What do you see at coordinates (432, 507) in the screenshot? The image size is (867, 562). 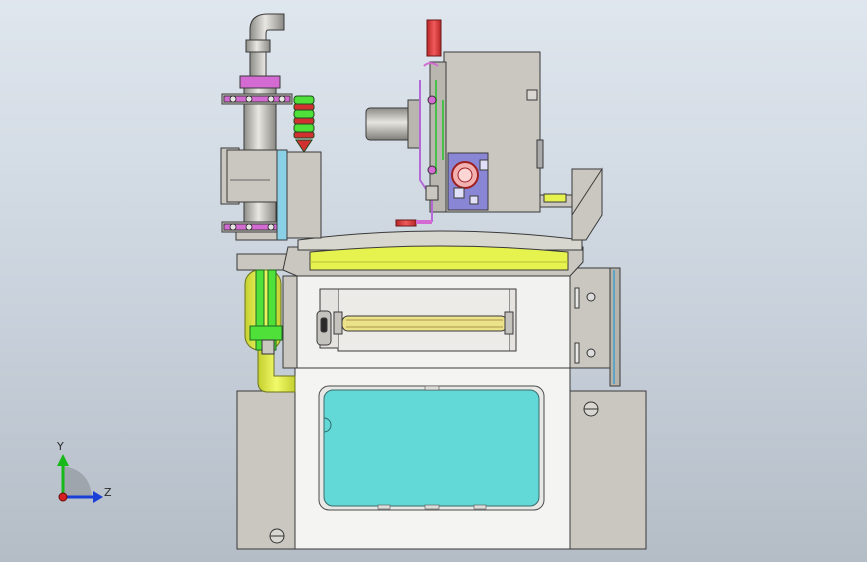 I see `window-clip-bottom-mid` at bounding box center [432, 507].